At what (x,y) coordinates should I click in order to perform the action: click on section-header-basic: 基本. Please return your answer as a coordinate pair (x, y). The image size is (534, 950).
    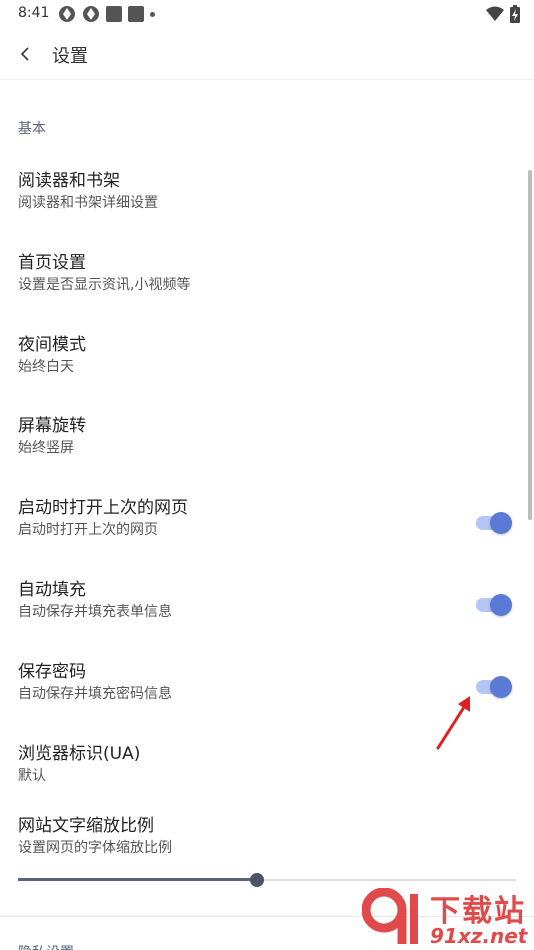
    Looking at the image, I should click on (32, 129).